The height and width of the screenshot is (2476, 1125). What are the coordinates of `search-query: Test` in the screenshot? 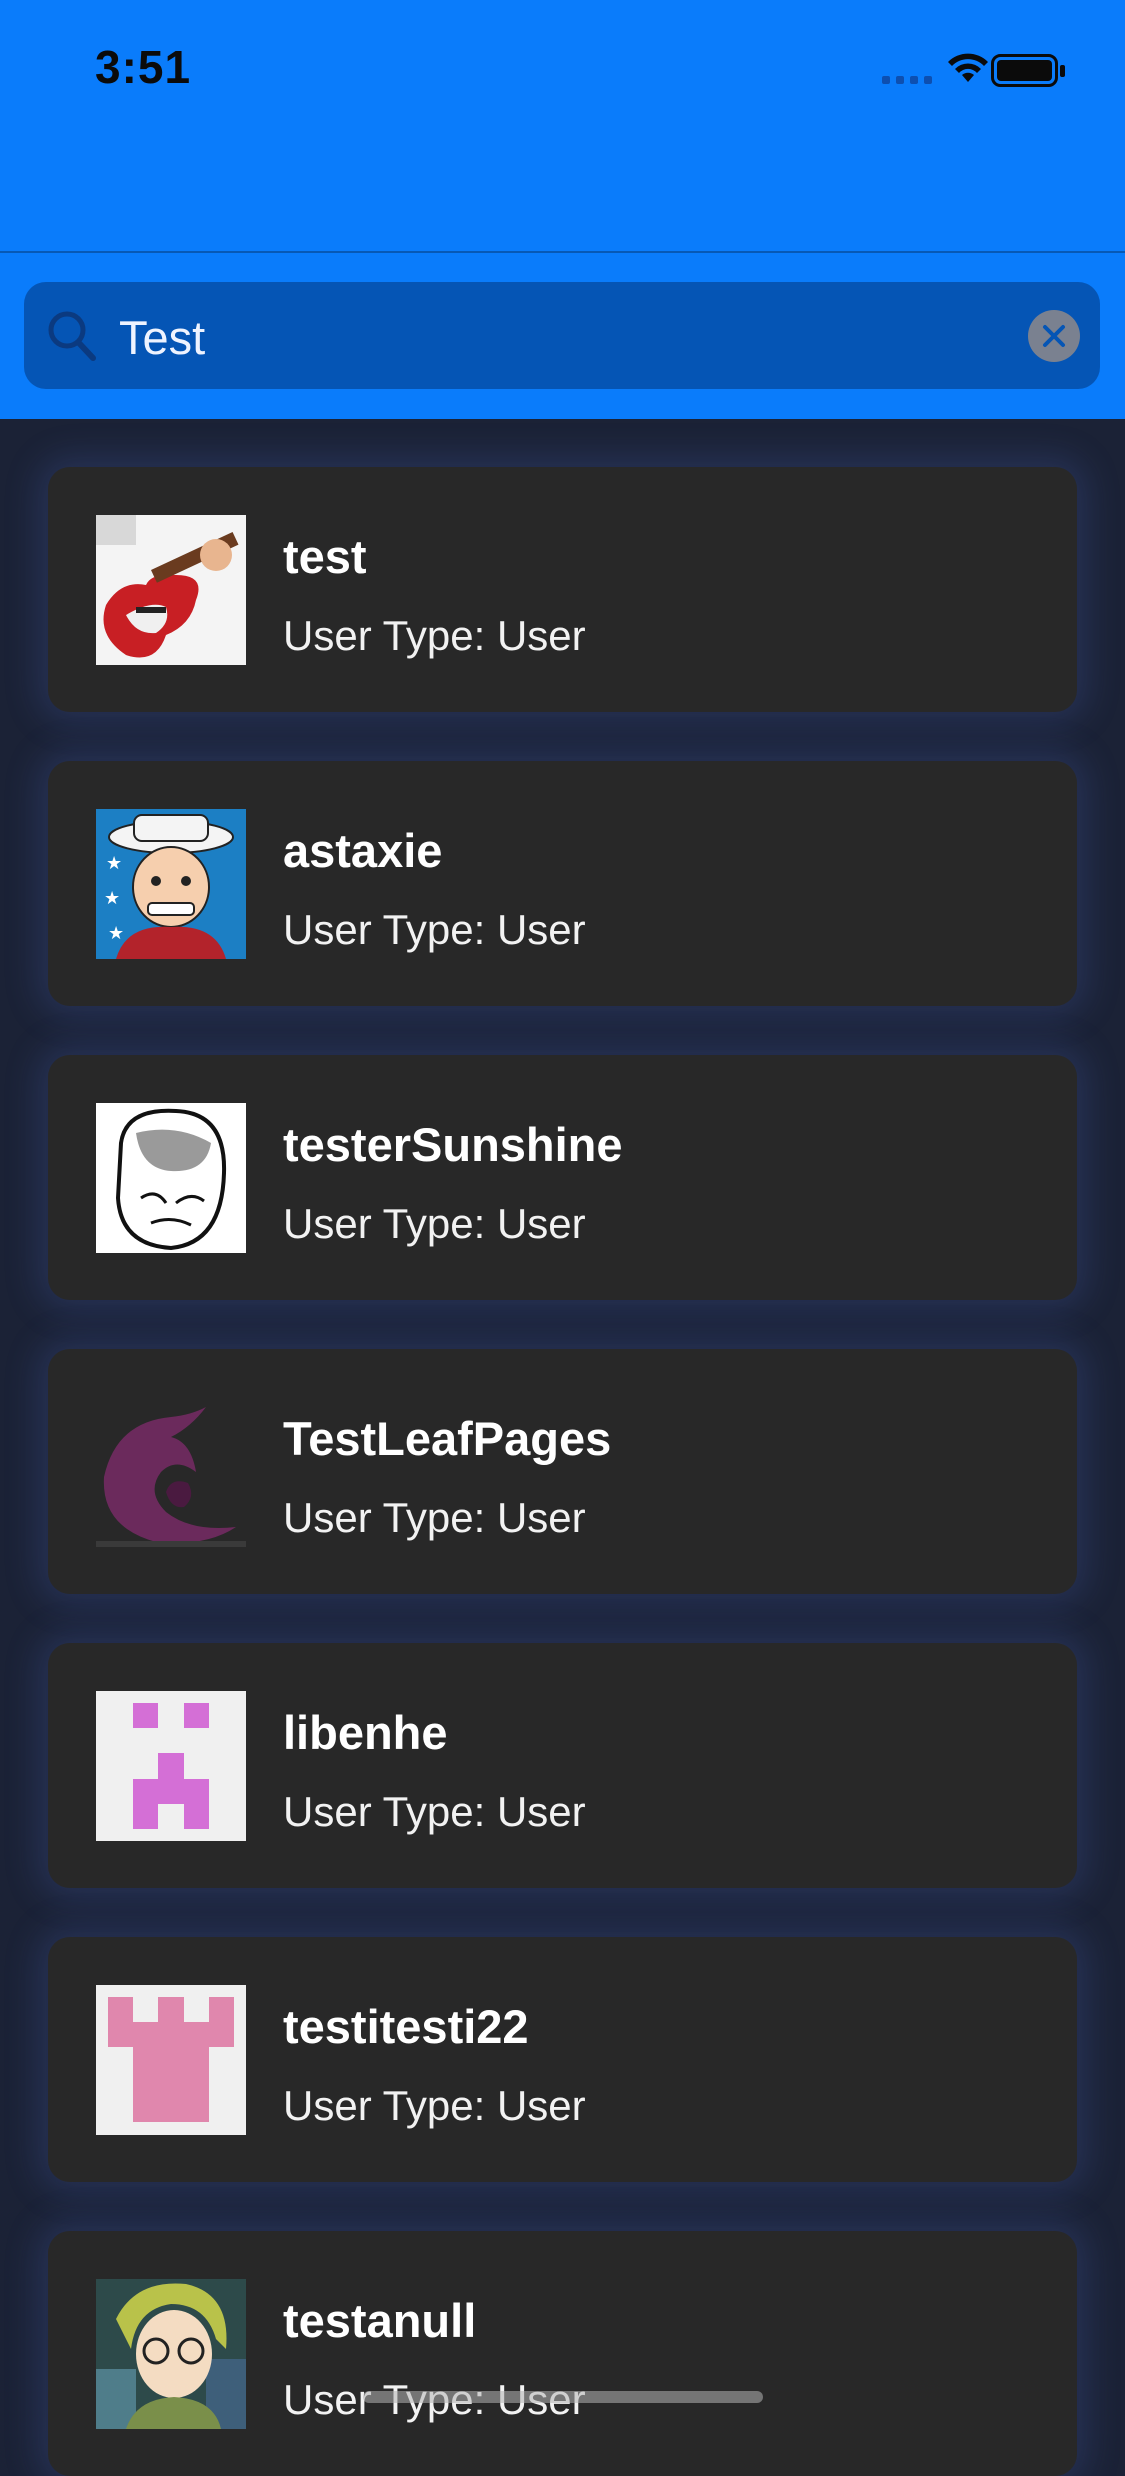 It's located at (162, 337).